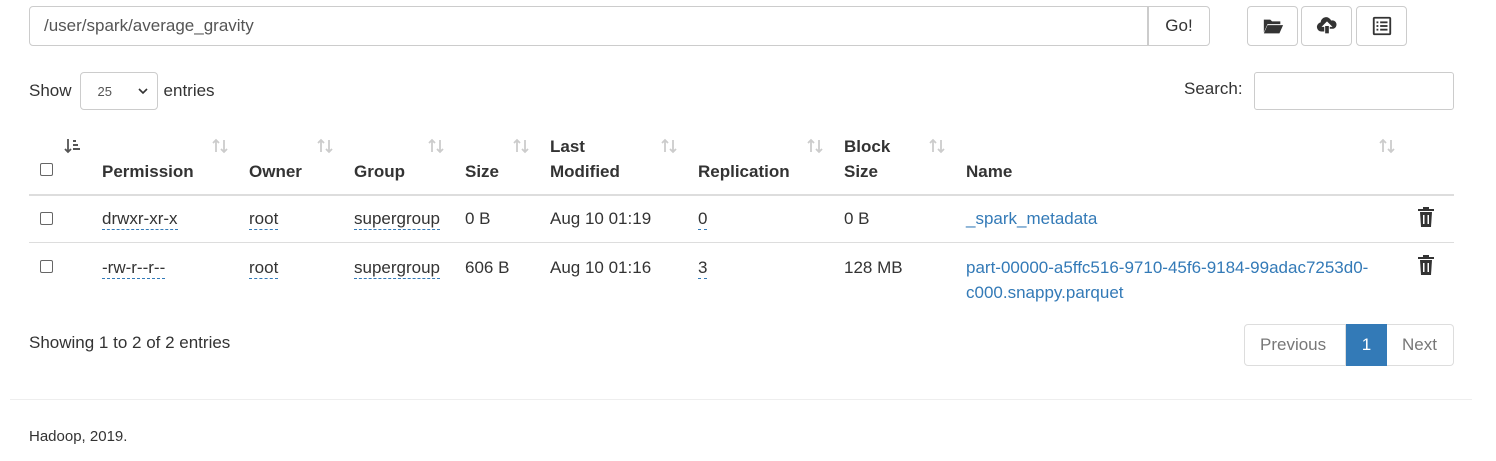 The height and width of the screenshot is (461, 1496). I want to click on row-permission: drwxr-xr-x, so click(140, 219).